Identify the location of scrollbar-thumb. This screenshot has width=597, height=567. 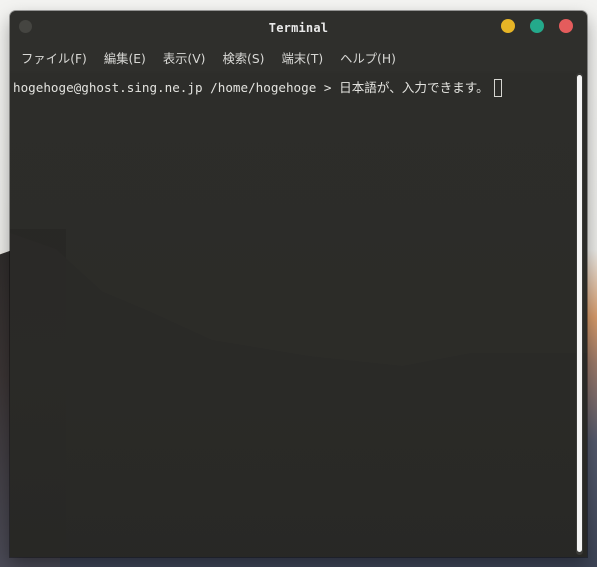
(579, 313).